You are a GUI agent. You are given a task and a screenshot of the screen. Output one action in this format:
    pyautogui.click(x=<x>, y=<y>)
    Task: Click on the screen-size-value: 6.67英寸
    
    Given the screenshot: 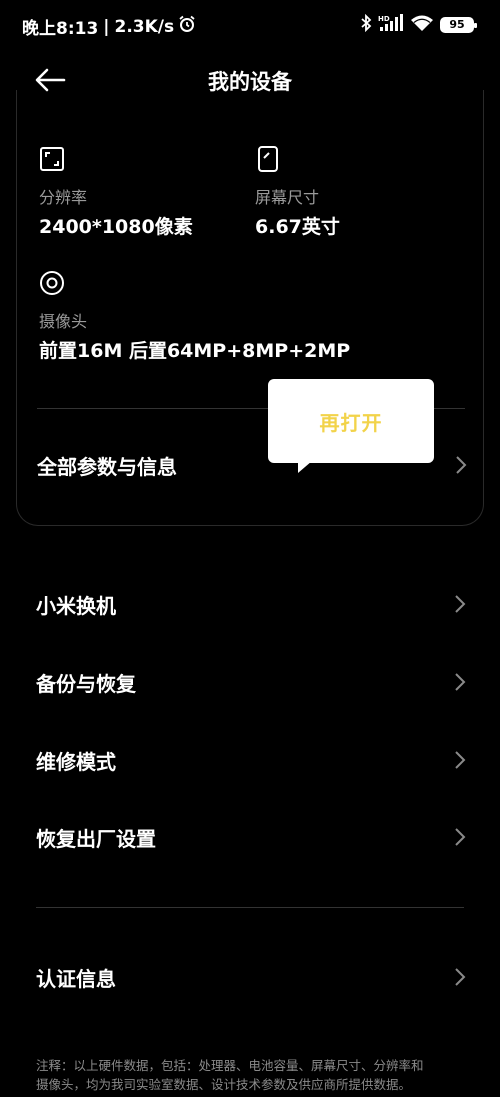 What is the action you would take?
    pyautogui.click(x=297, y=227)
    